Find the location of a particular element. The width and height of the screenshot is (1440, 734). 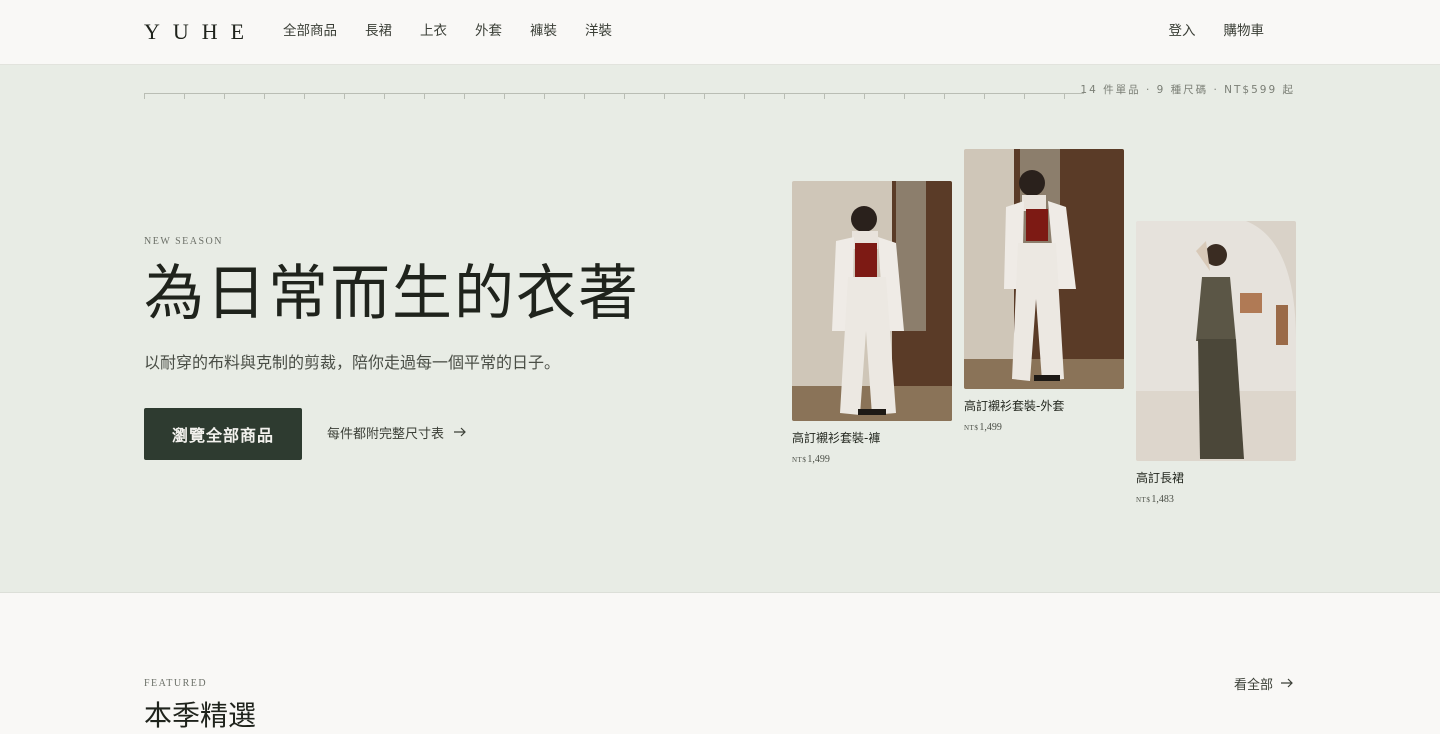

product-name: 高訂長裙 is located at coordinates (1160, 478).